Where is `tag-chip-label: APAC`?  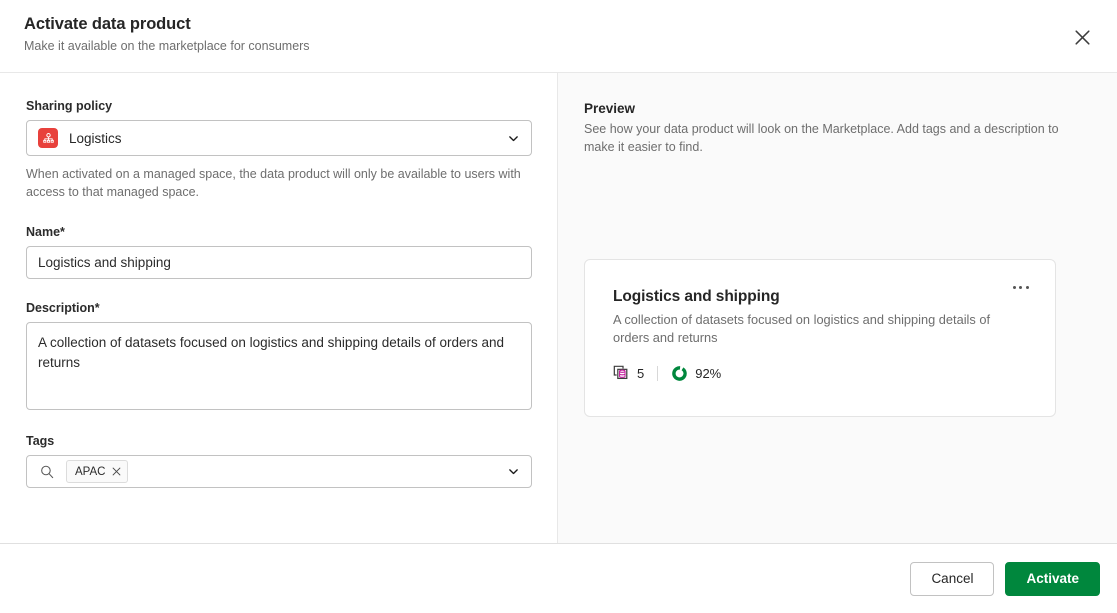
tag-chip-label: APAC is located at coordinates (90, 471).